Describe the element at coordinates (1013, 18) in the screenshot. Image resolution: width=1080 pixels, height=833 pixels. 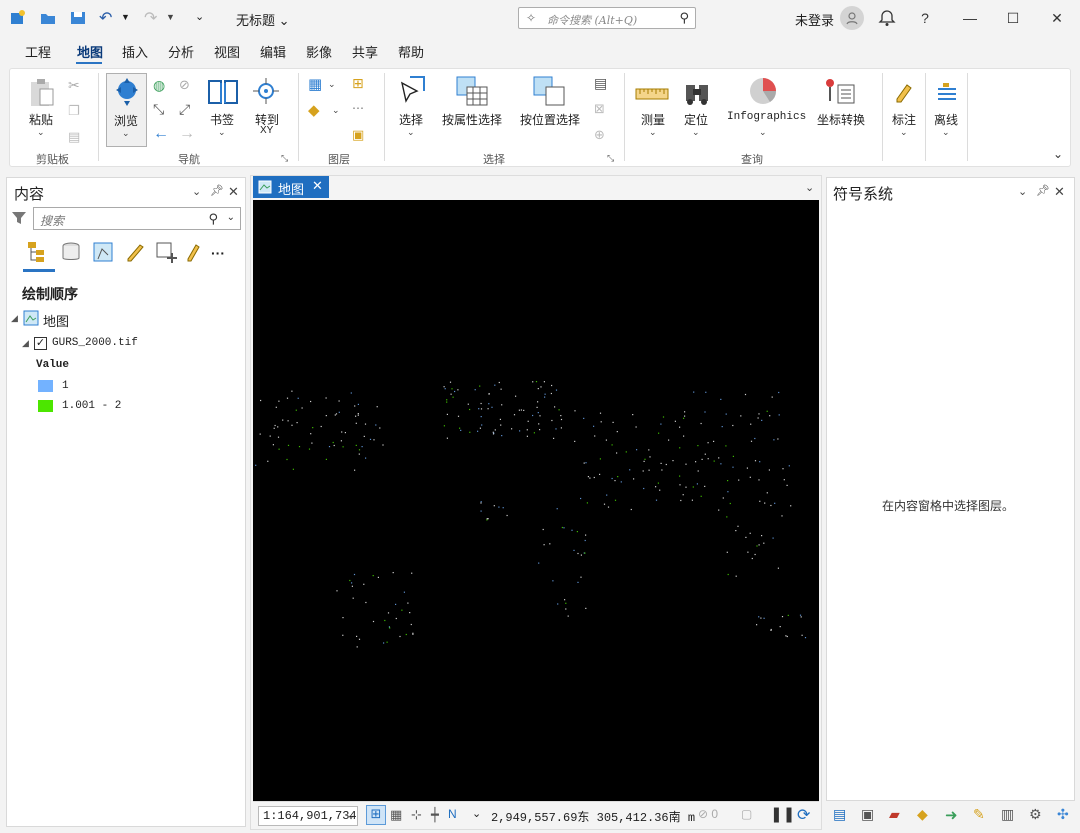
I see `maximize-button: ☐` at that location.